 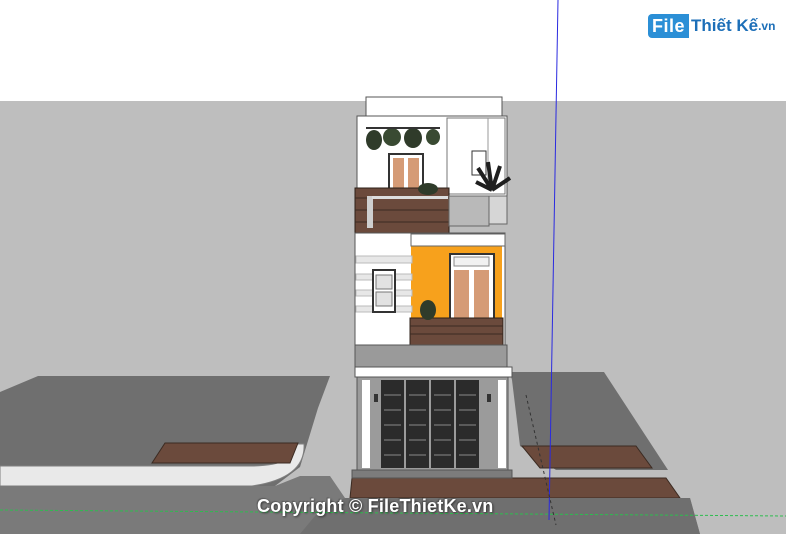 I want to click on ground-floor-band, so click(x=431, y=356).